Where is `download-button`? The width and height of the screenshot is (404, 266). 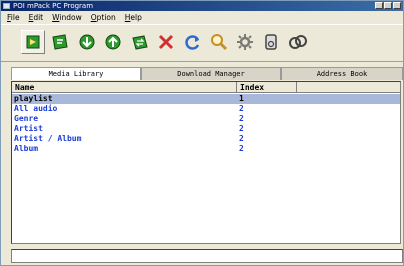 download-button is located at coordinates (87, 42).